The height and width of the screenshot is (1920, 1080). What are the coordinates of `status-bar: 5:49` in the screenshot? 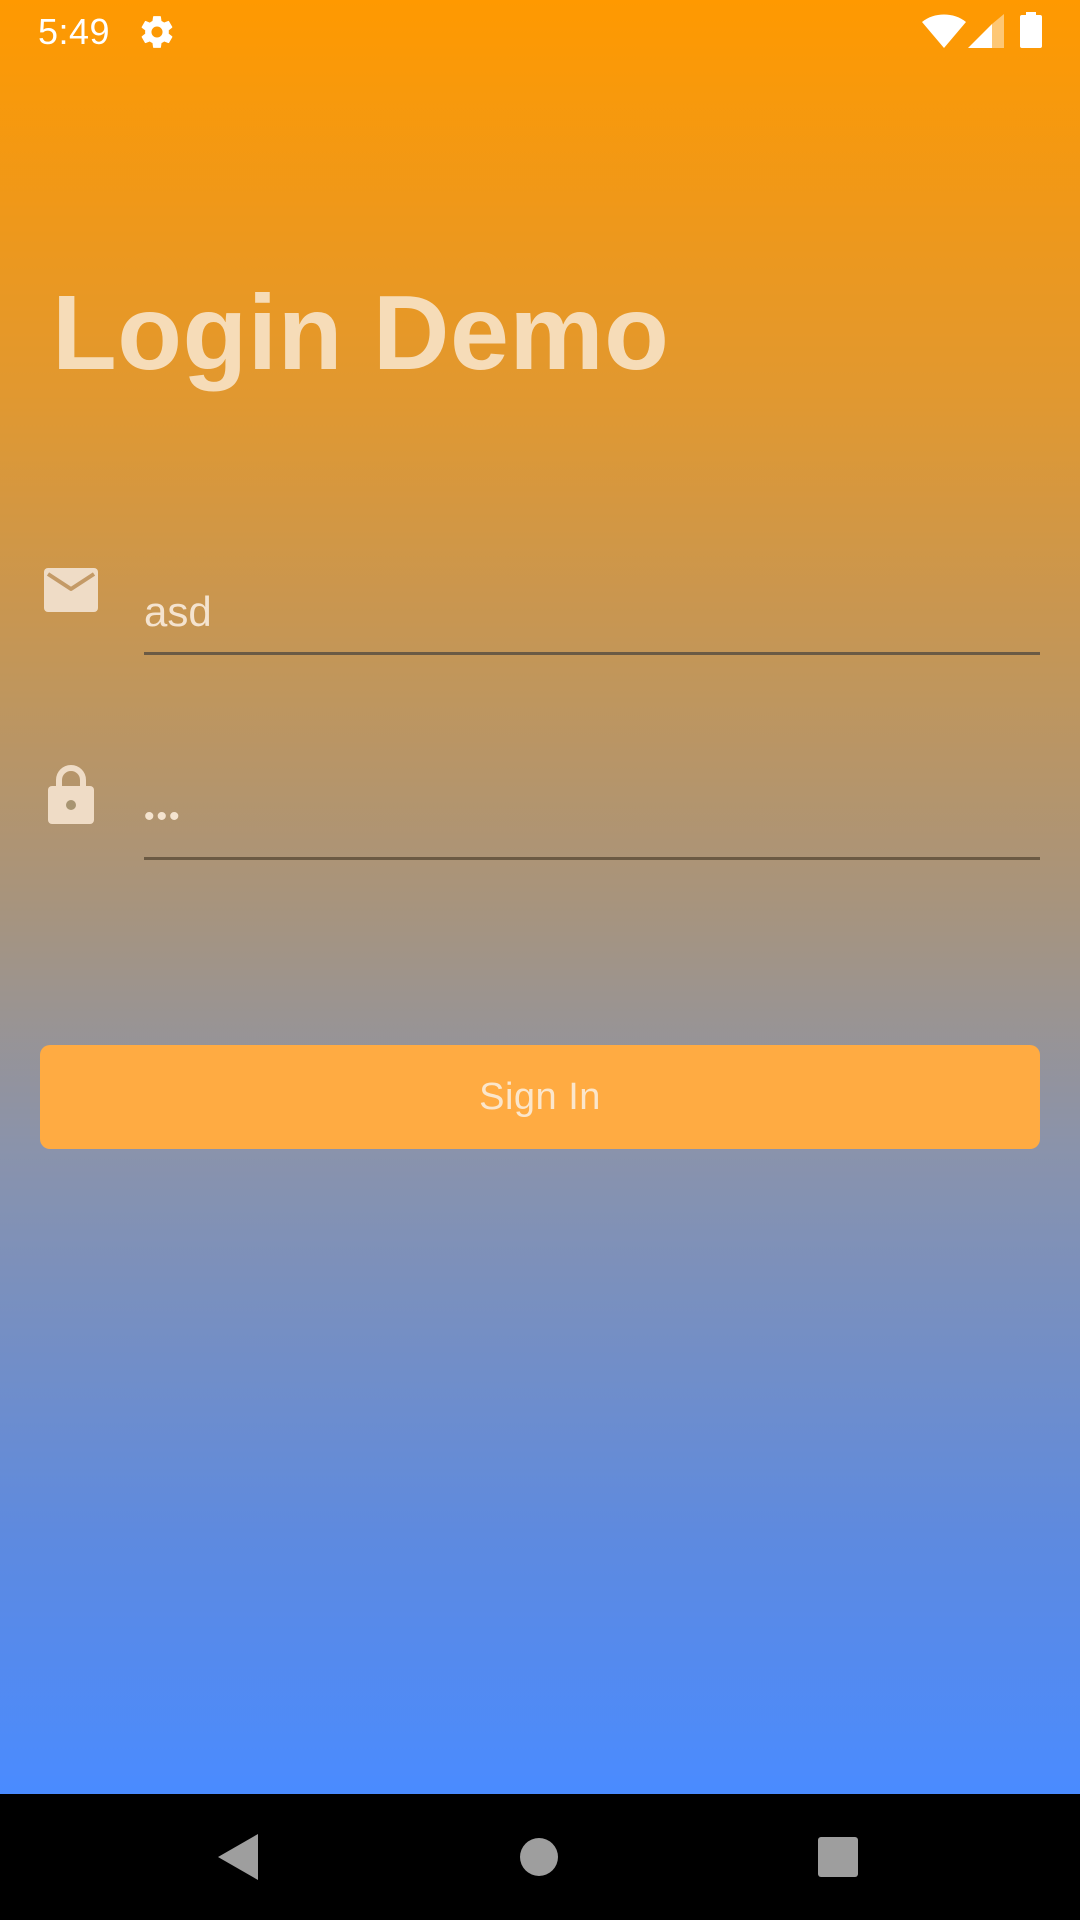 It's located at (540, 31).